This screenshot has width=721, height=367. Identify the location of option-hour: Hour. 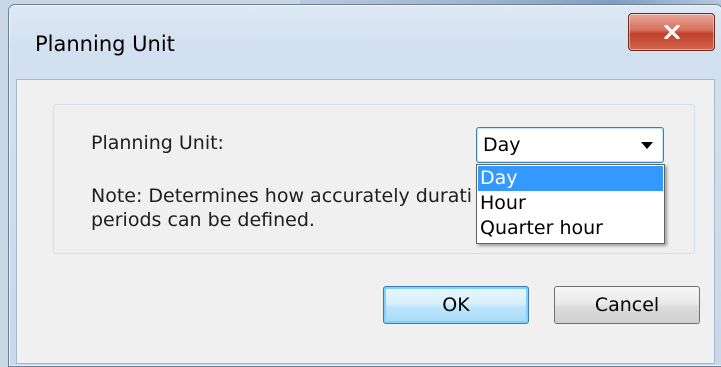
(570, 203).